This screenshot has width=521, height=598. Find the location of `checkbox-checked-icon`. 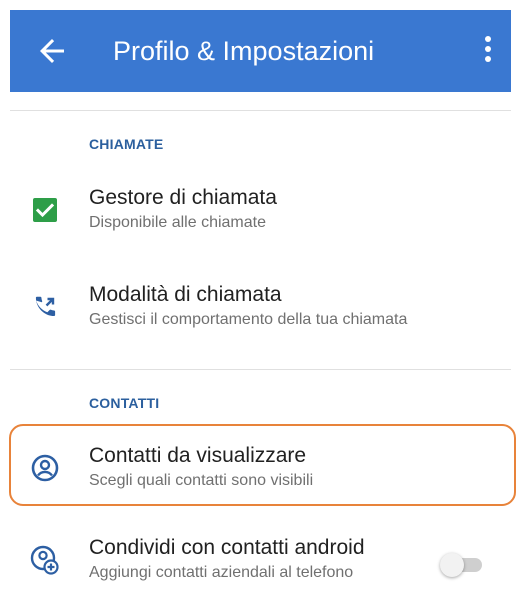

checkbox-checked-icon is located at coordinates (45, 210).